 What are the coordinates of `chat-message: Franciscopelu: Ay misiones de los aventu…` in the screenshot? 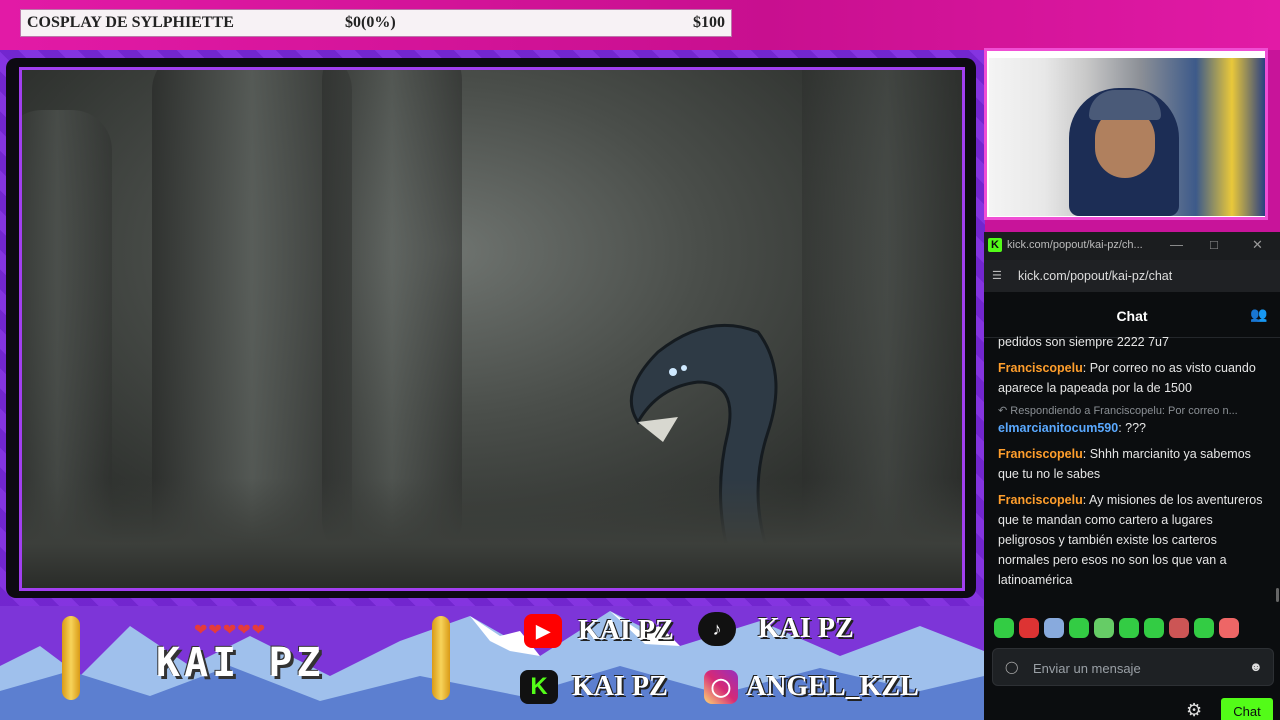 It's located at (1130, 540).